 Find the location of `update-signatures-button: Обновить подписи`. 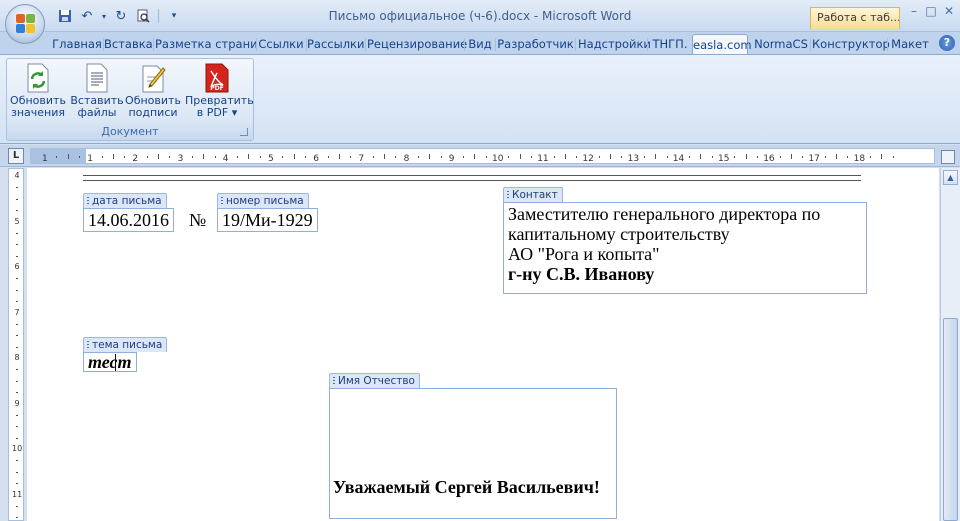

update-signatures-button: Обновить подписи is located at coordinates (153, 95).